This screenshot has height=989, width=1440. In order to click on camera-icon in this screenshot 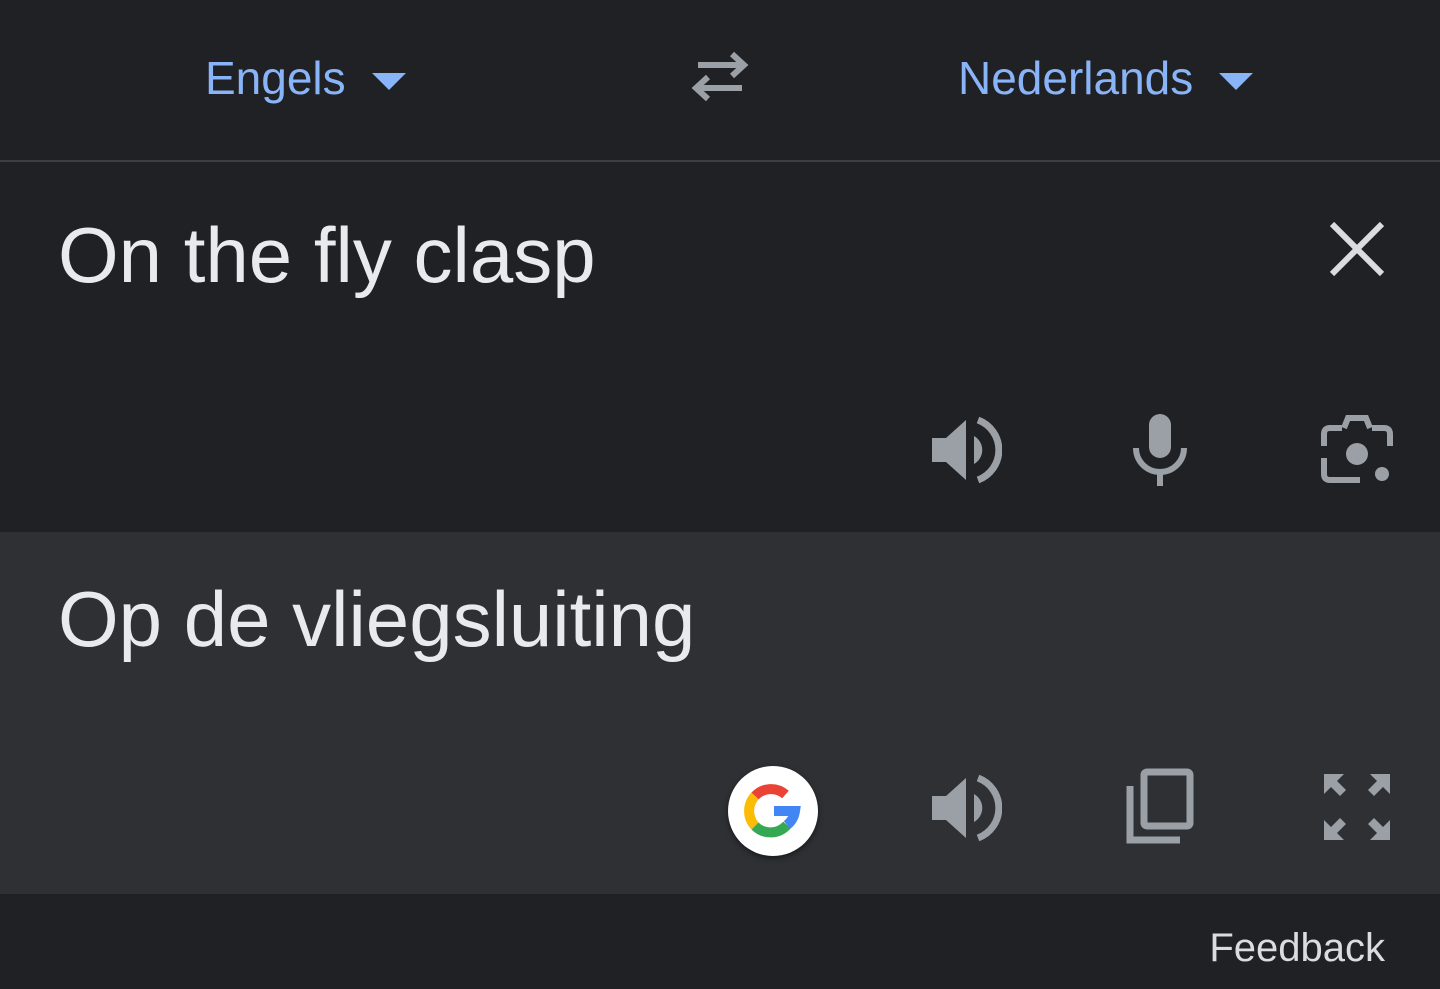, I will do `click(1357, 450)`.